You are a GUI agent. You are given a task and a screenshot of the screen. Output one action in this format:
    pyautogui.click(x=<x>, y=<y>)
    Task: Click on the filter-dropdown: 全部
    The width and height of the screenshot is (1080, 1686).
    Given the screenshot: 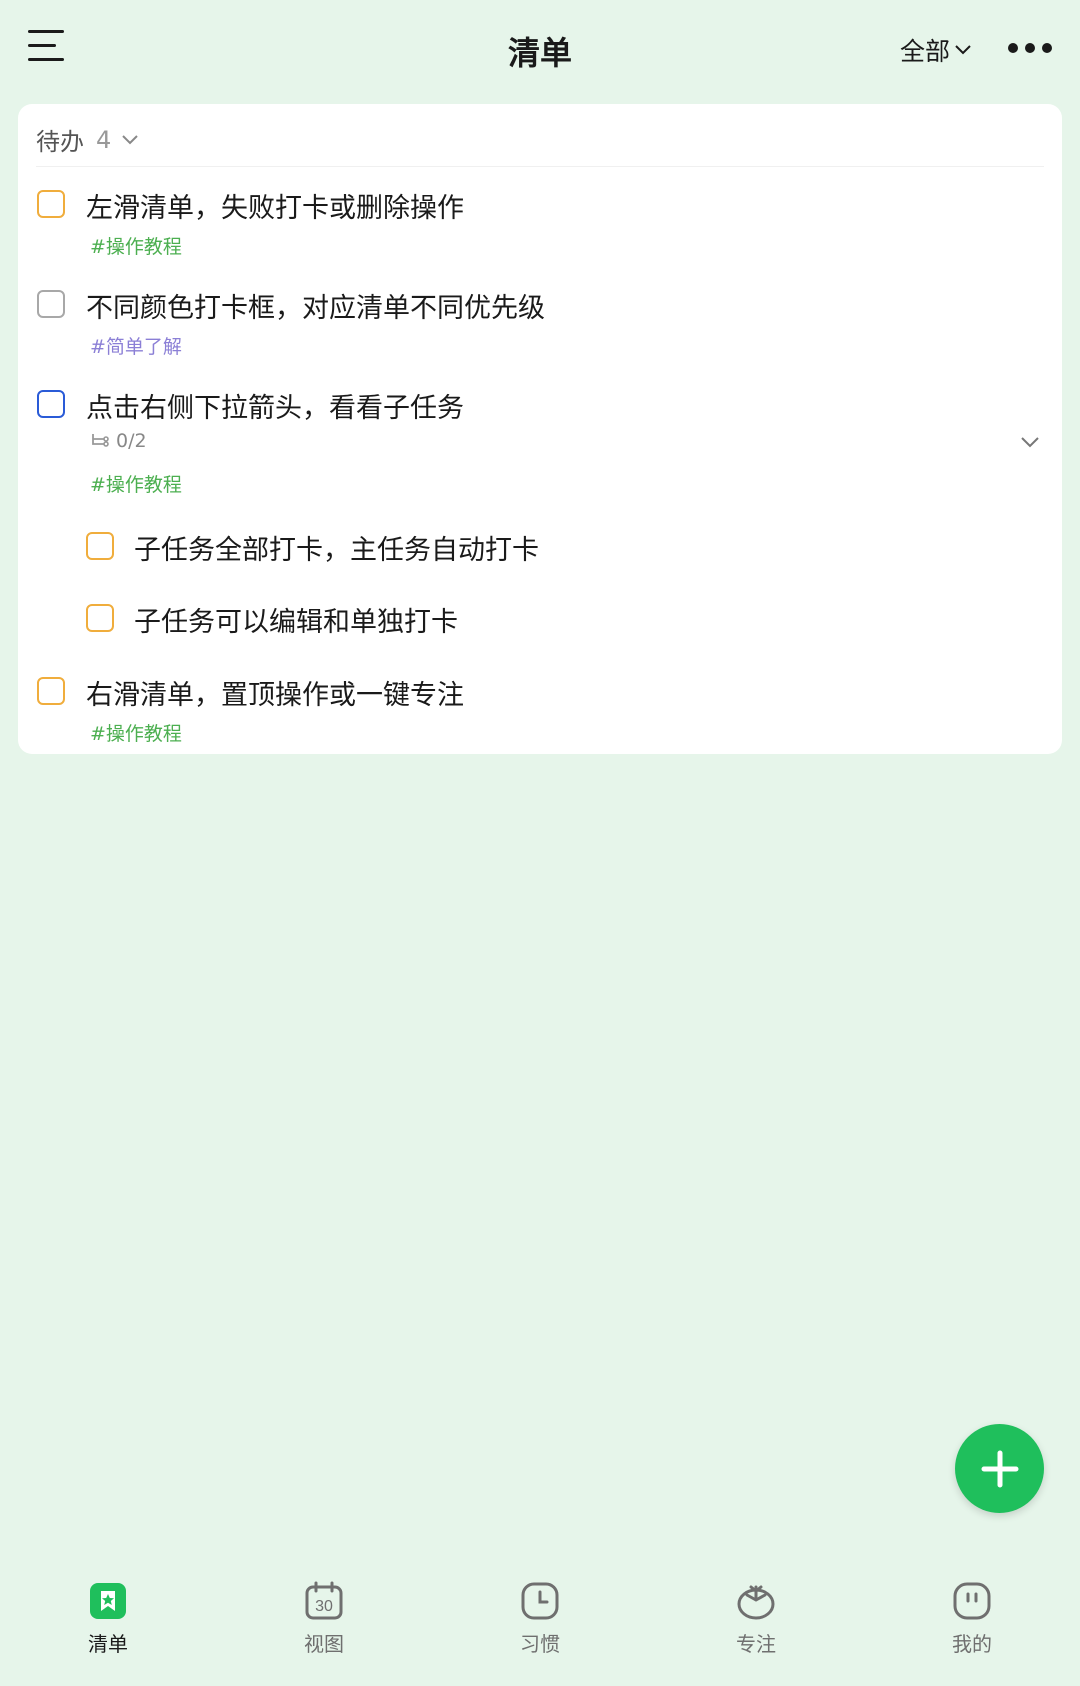 What is the action you would take?
    pyautogui.click(x=936, y=50)
    